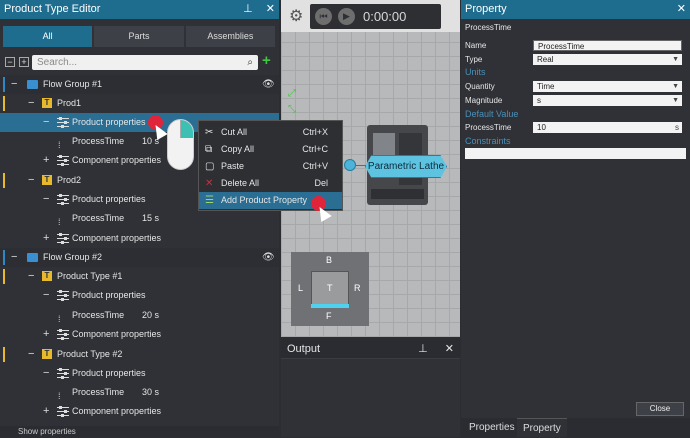  Describe the element at coordinates (607, 100) in the screenshot. I see `magnitude-select: s ▼` at that location.